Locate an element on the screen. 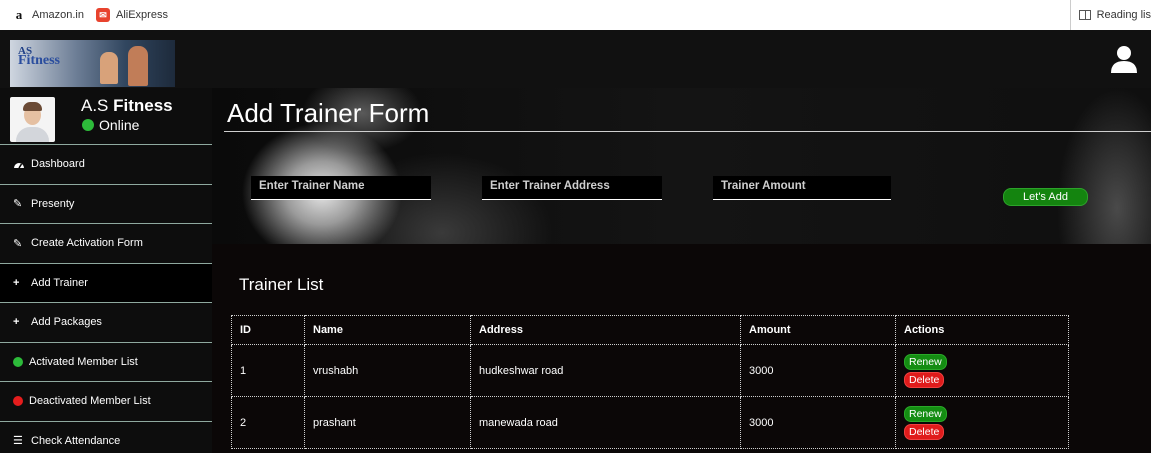 Image resolution: width=1151 pixels, height=453 pixels. trainer-amount-input: Trainer Amount is located at coordinates (802, 188).